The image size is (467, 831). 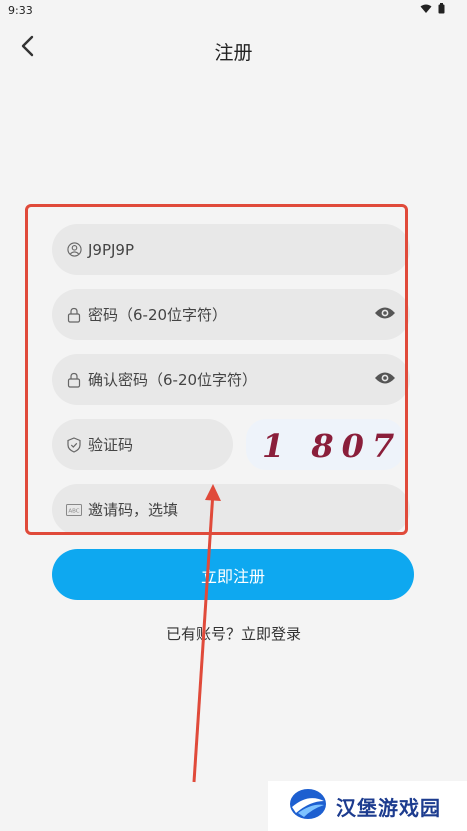 I want to click on battery-icon, so click(x=441, y=8).